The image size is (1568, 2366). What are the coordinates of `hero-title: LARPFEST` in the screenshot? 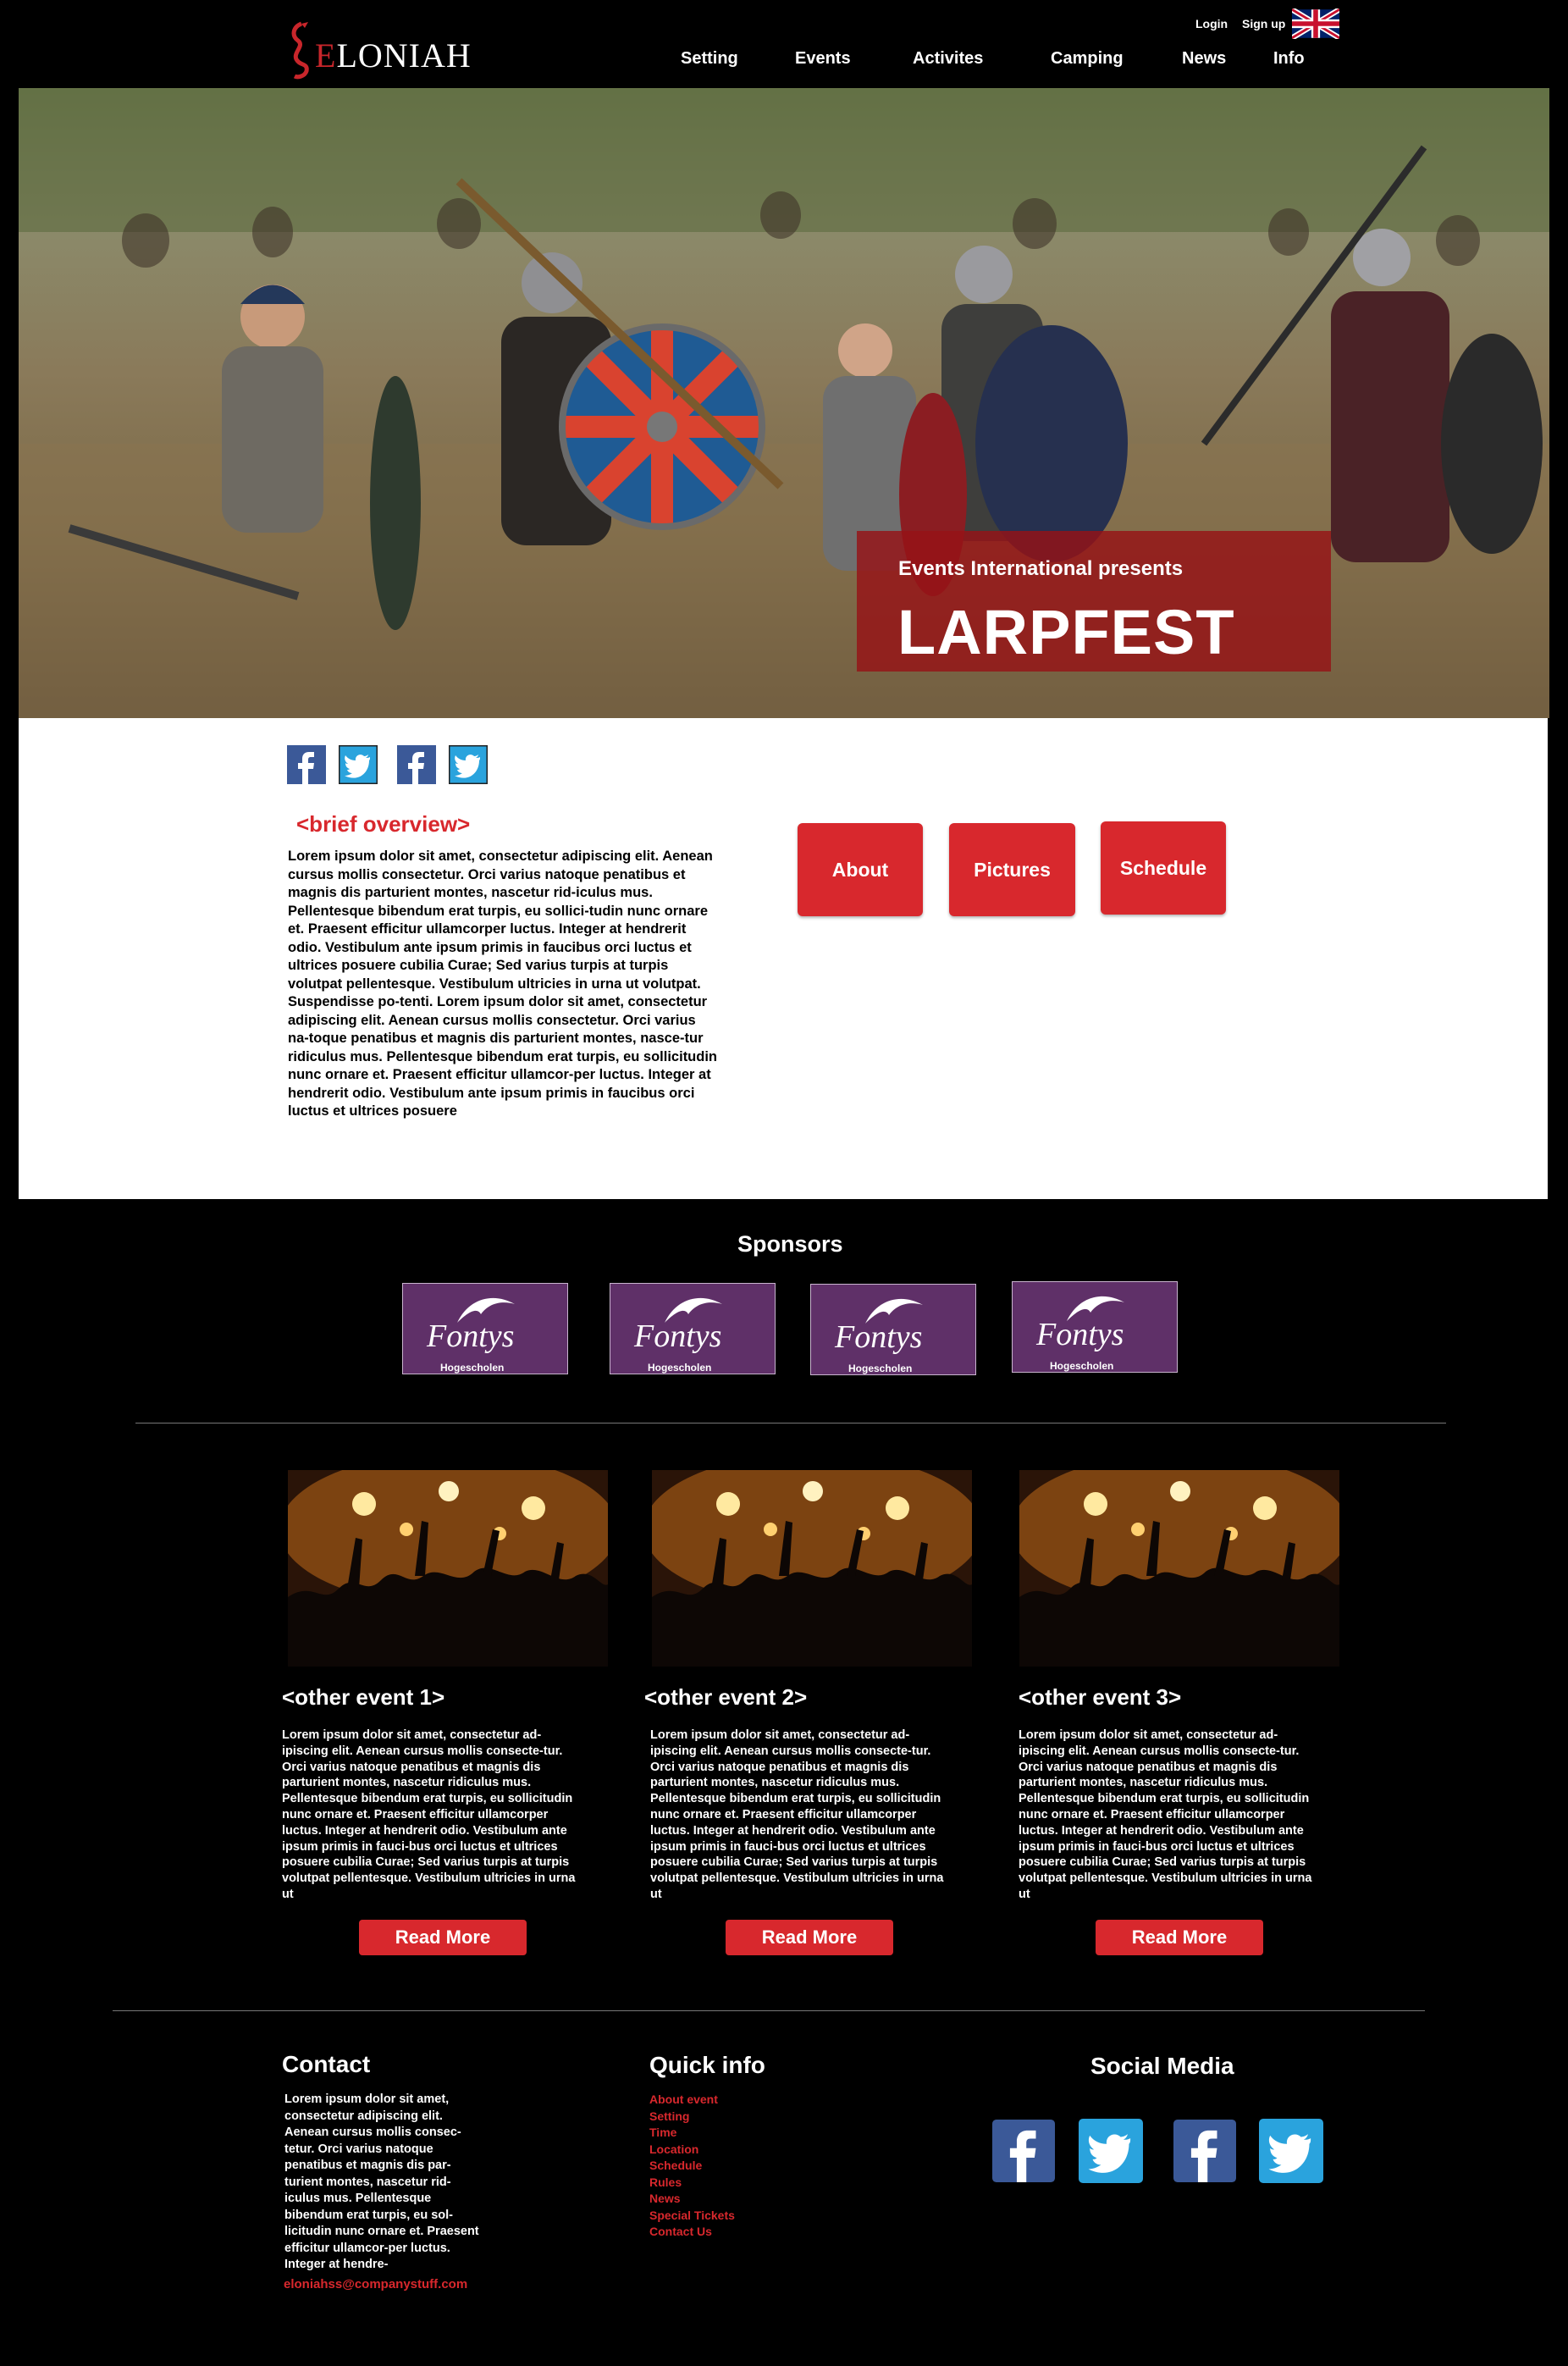 It's located at (1066, 632).